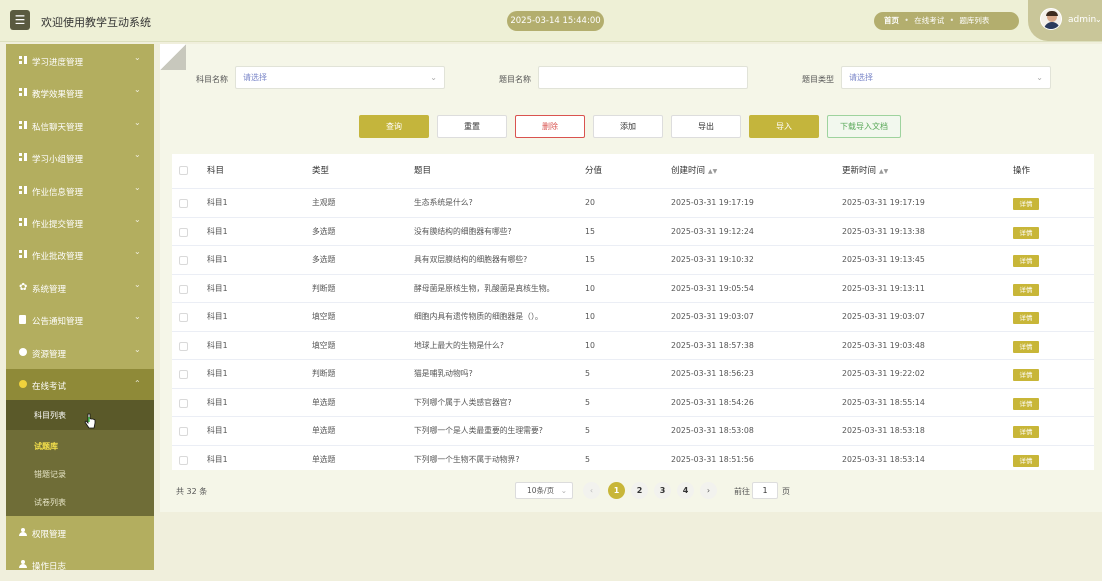 The image size is (1102, 581). Describe the element at coordinates (643, 77) in the screenshot. I see `question-name-input` at that location.